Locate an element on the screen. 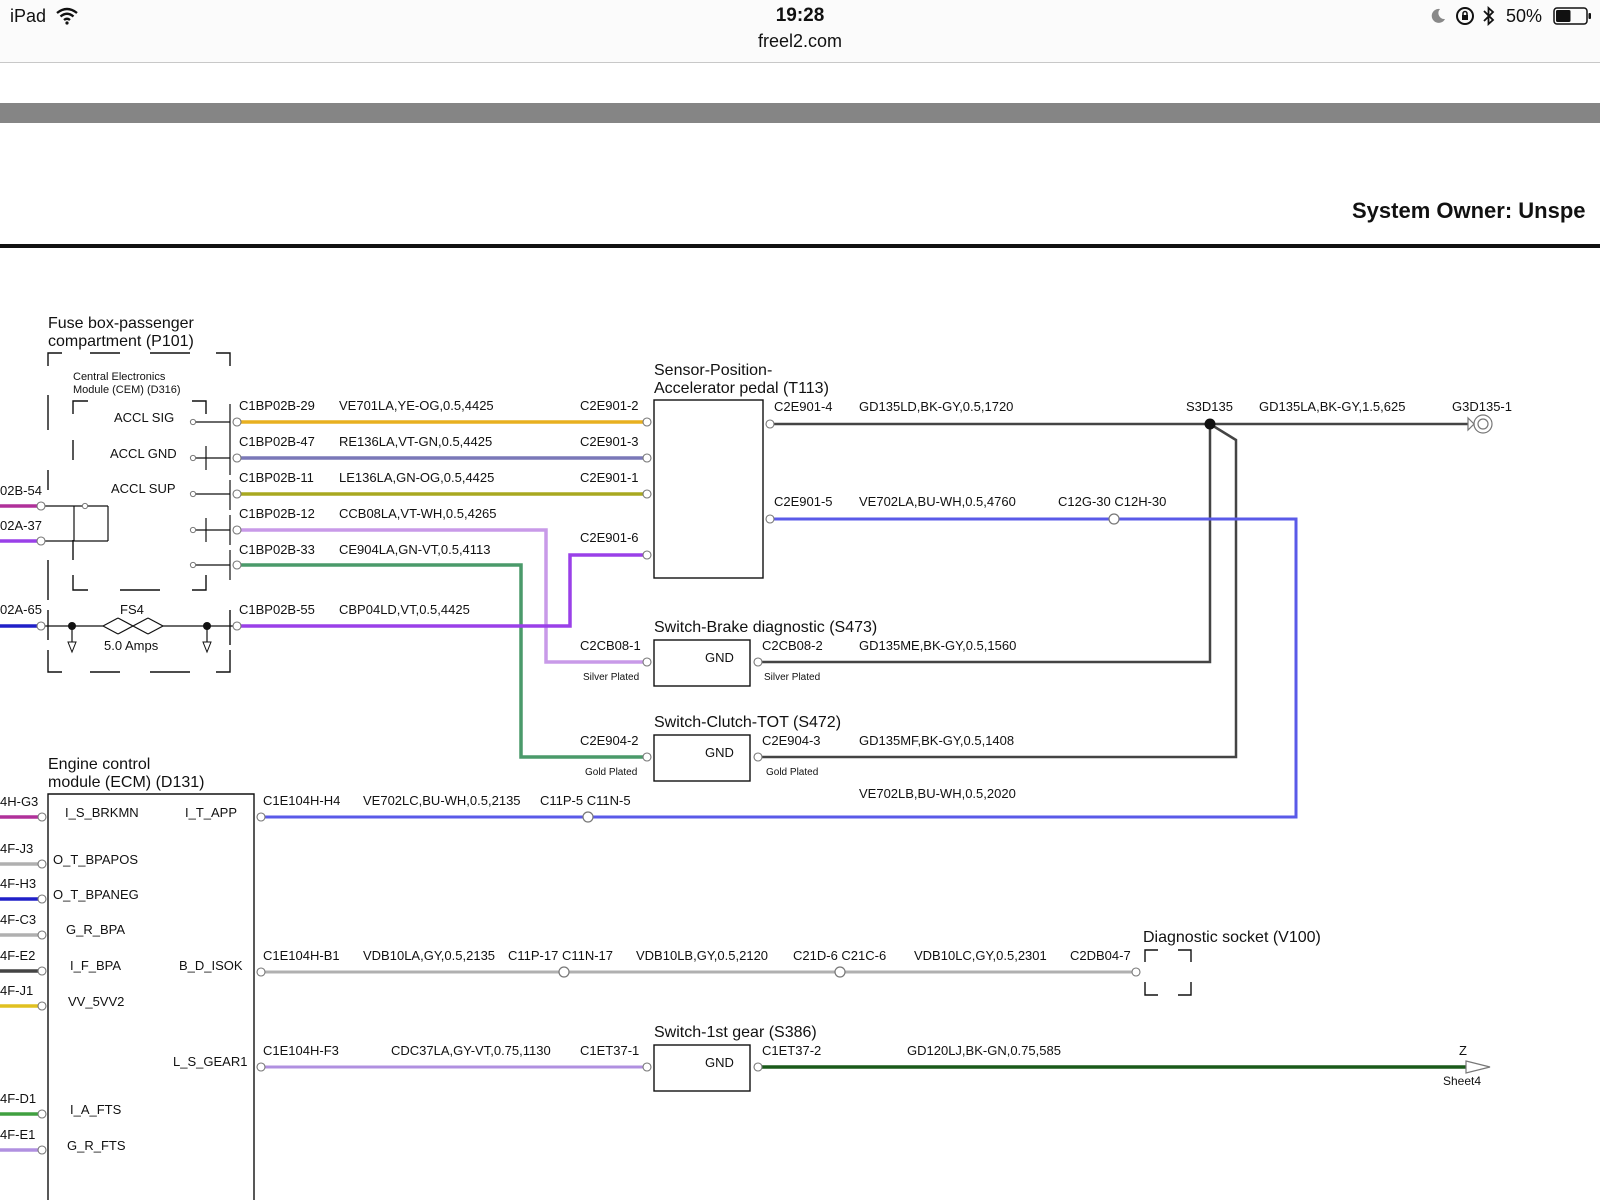 The width and height of the screenshot is (1600, 1200). edge-connector-label: 02A-37 is located at coordinates (21, 525).